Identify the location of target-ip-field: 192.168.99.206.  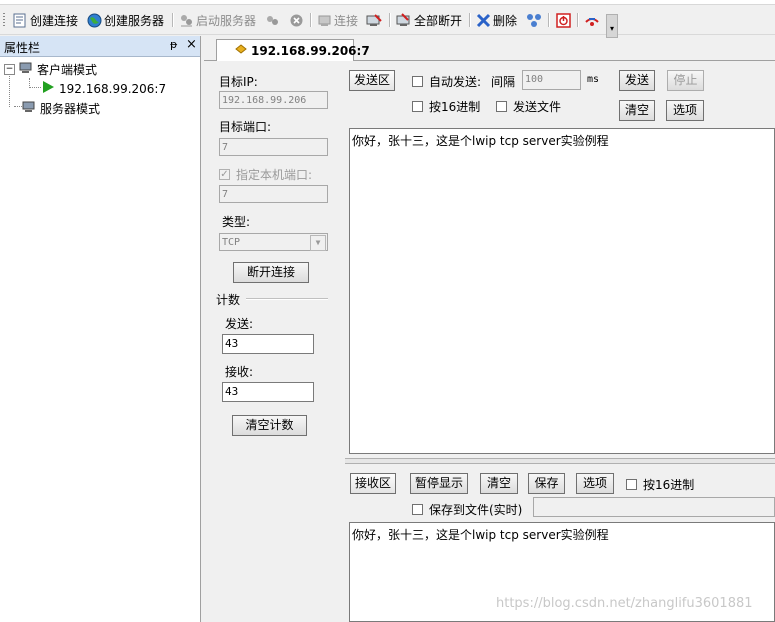
(273, 100).